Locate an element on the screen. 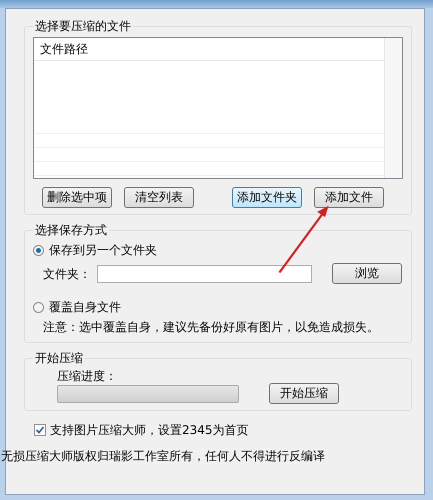 The height and width of the screenshot is (500, 433). column-header: 文件路径 is located at coordinates (209, 49).